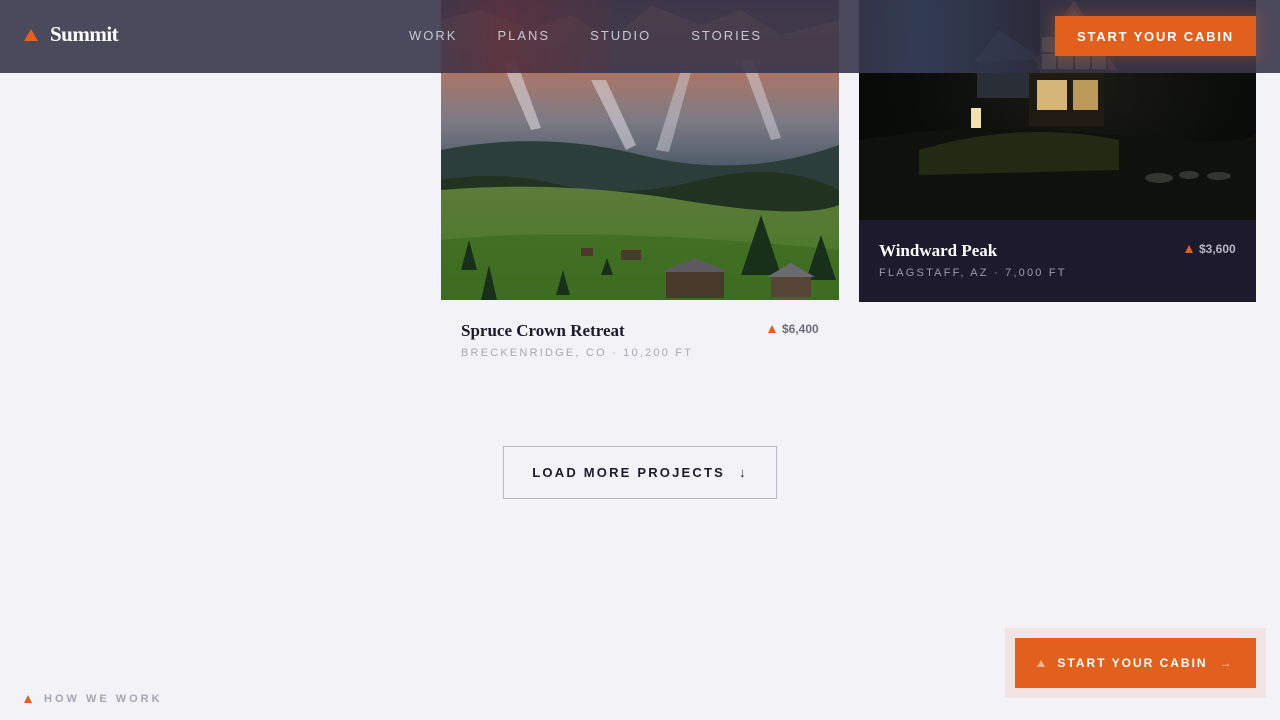 The width and height of the screenshot is (1280, 720). Describe the element at coordinates (1155, 36) in the screenshot. I see `start-cabin-button: START YOUR CABIN` at that location.